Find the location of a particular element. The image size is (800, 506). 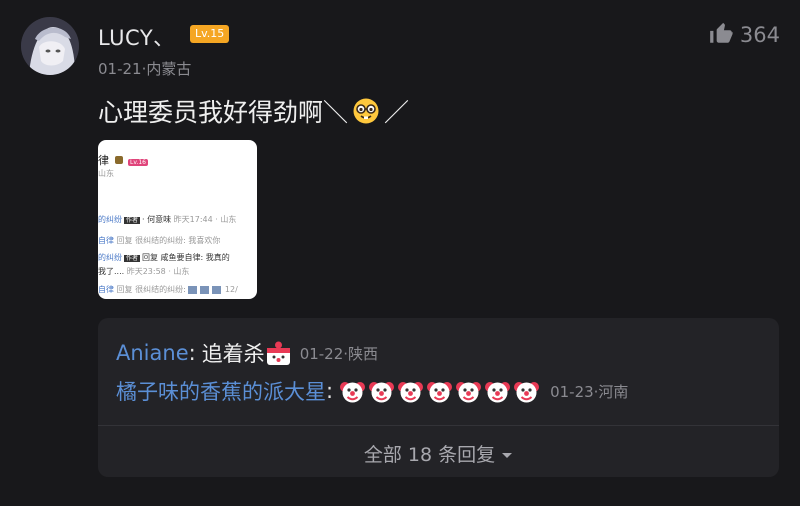

thumbs-up-icon is located at coordinates (721, 35).